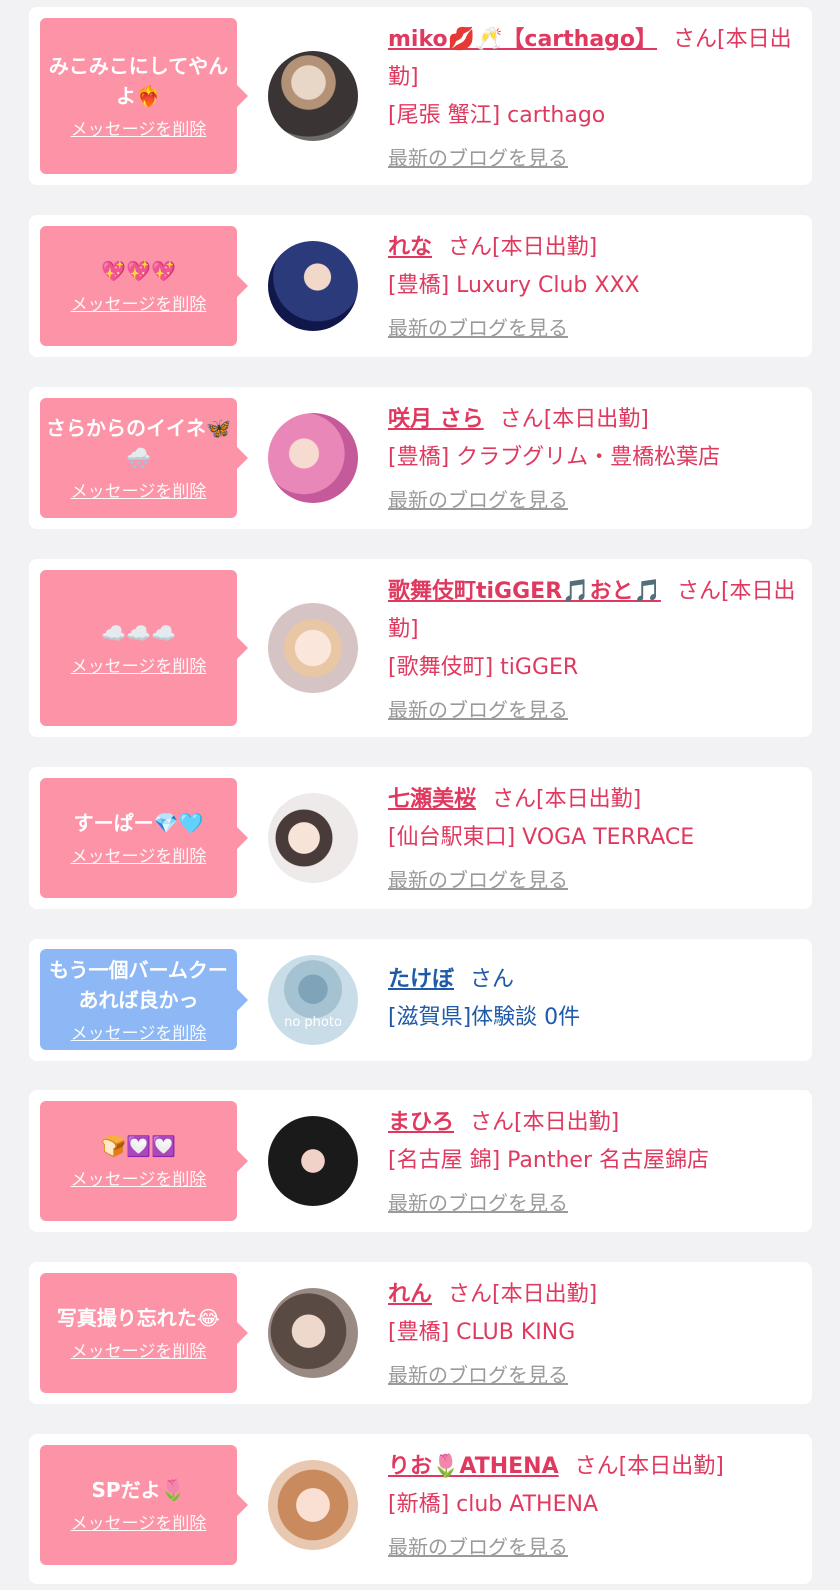 Image resolution: width=840 pixels, height=1590 pixels. What do you see at coordinates (138, 1490) in the screenshot?
I see `message-text: SPだよ🌷` at bounding box center [138, 1490].